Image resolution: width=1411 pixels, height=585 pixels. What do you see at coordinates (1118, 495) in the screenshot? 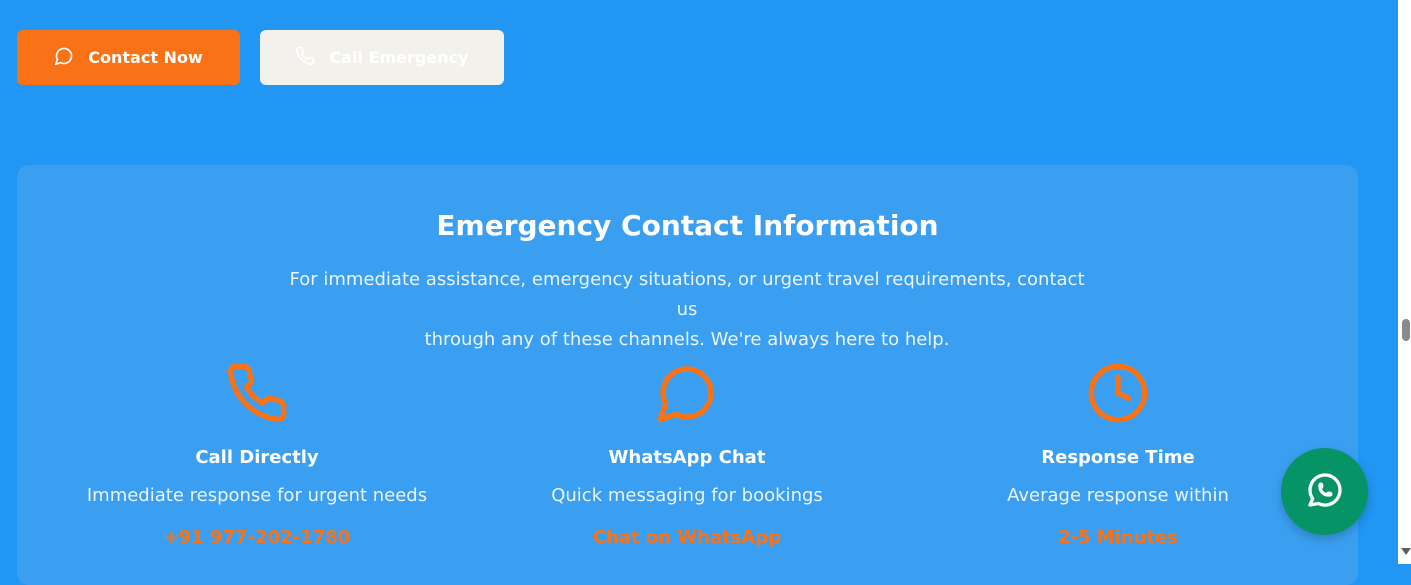
I see `channel-description: Average response within` at bounding box center [1118, 495].